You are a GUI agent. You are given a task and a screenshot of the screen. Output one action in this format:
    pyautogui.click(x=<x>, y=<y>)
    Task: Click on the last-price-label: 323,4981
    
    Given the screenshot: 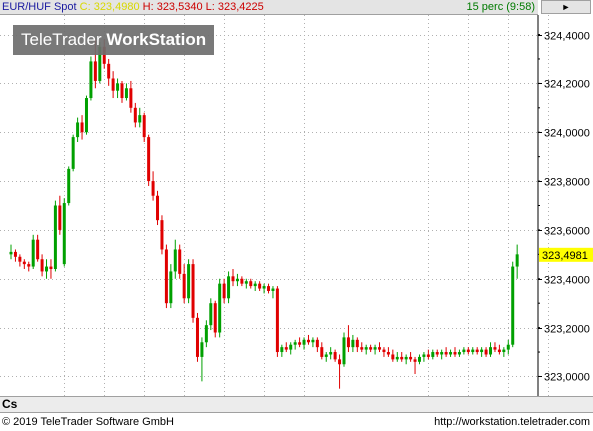 What is the action you would take?
    pyautogui.click(x=565, y=256)
    